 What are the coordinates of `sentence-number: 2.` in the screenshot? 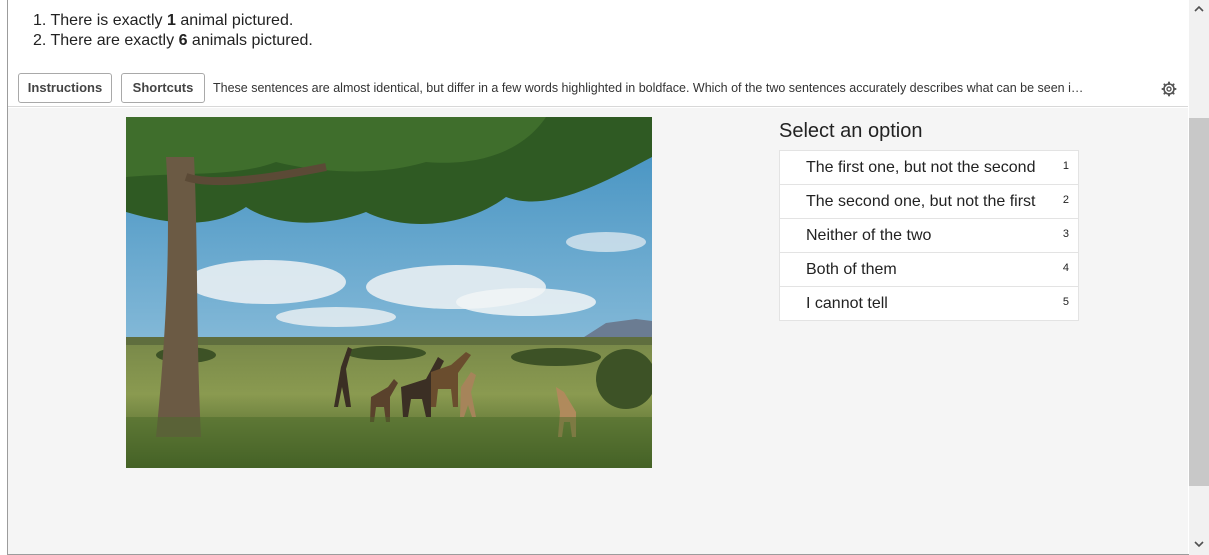 It's located at (40, 40).